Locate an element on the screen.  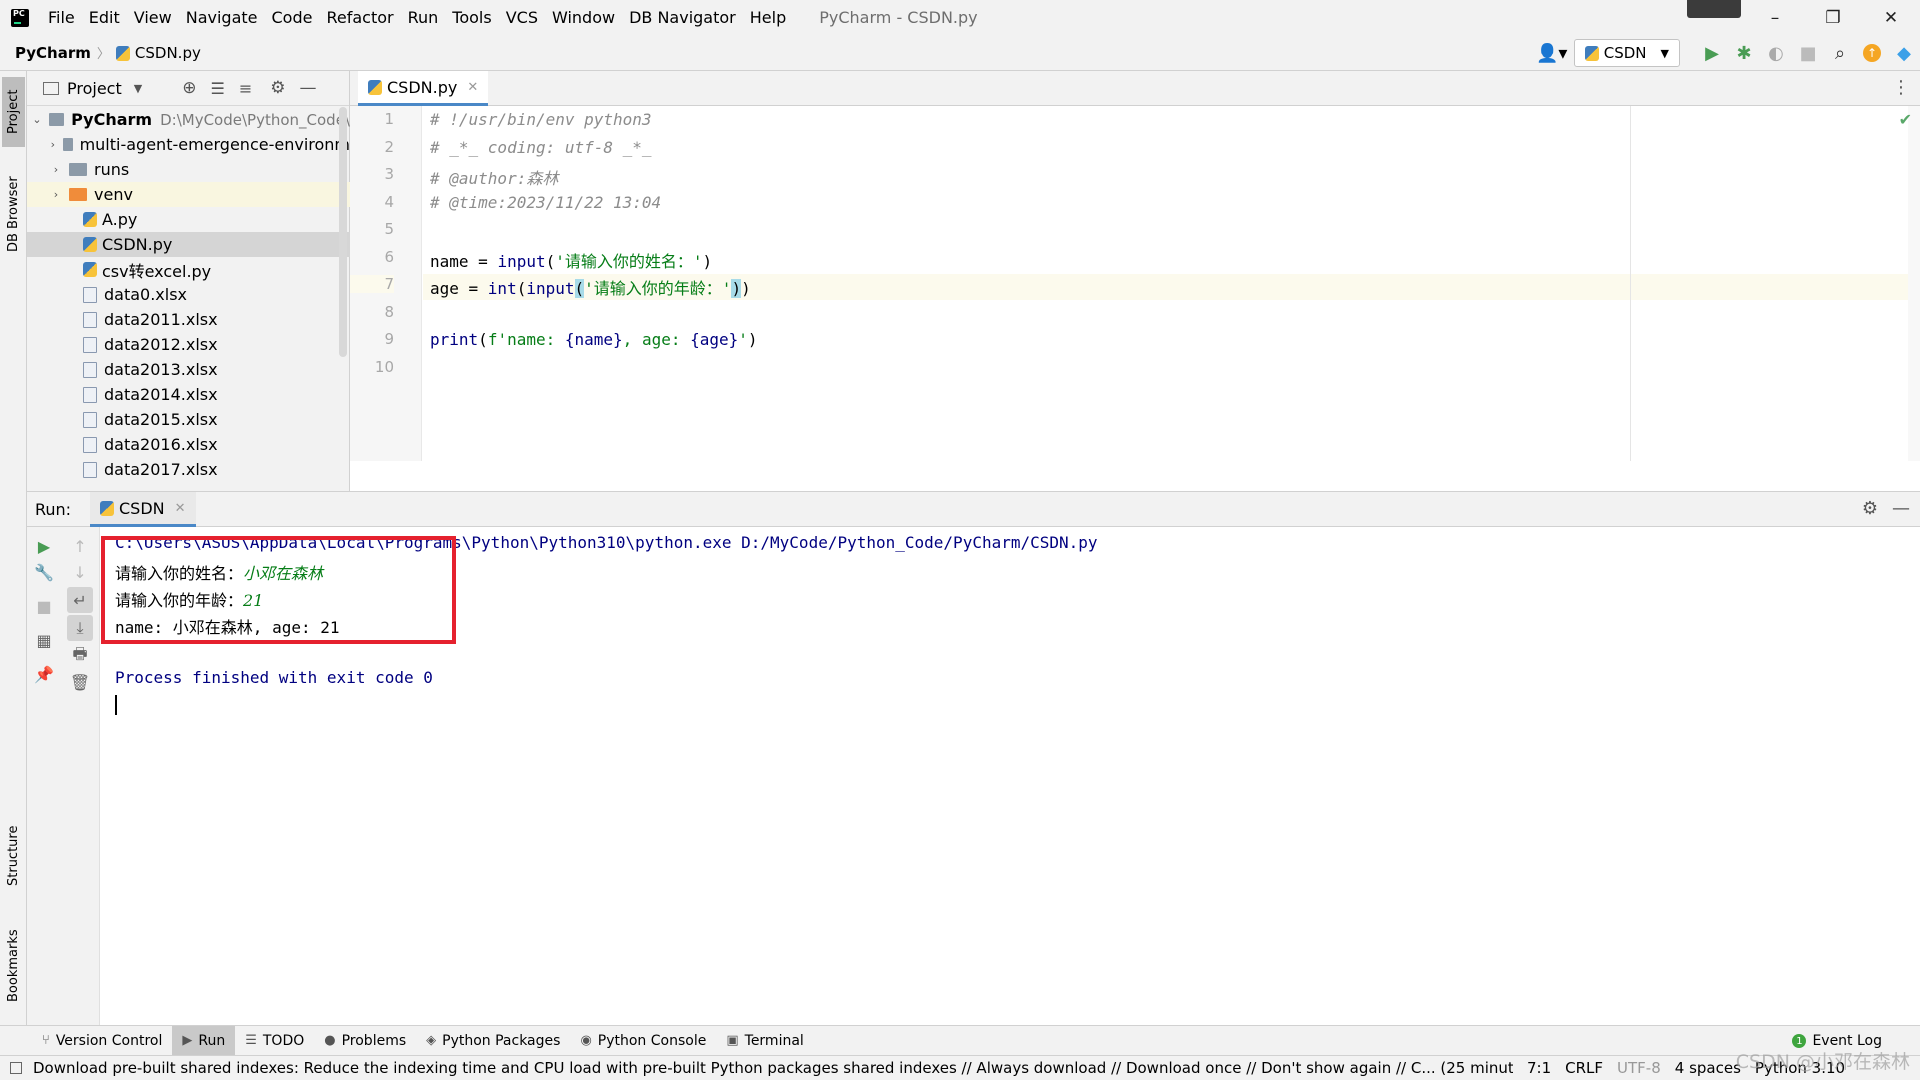
indent-setting: 4 spaces is located at coordinates (1708, 1068).